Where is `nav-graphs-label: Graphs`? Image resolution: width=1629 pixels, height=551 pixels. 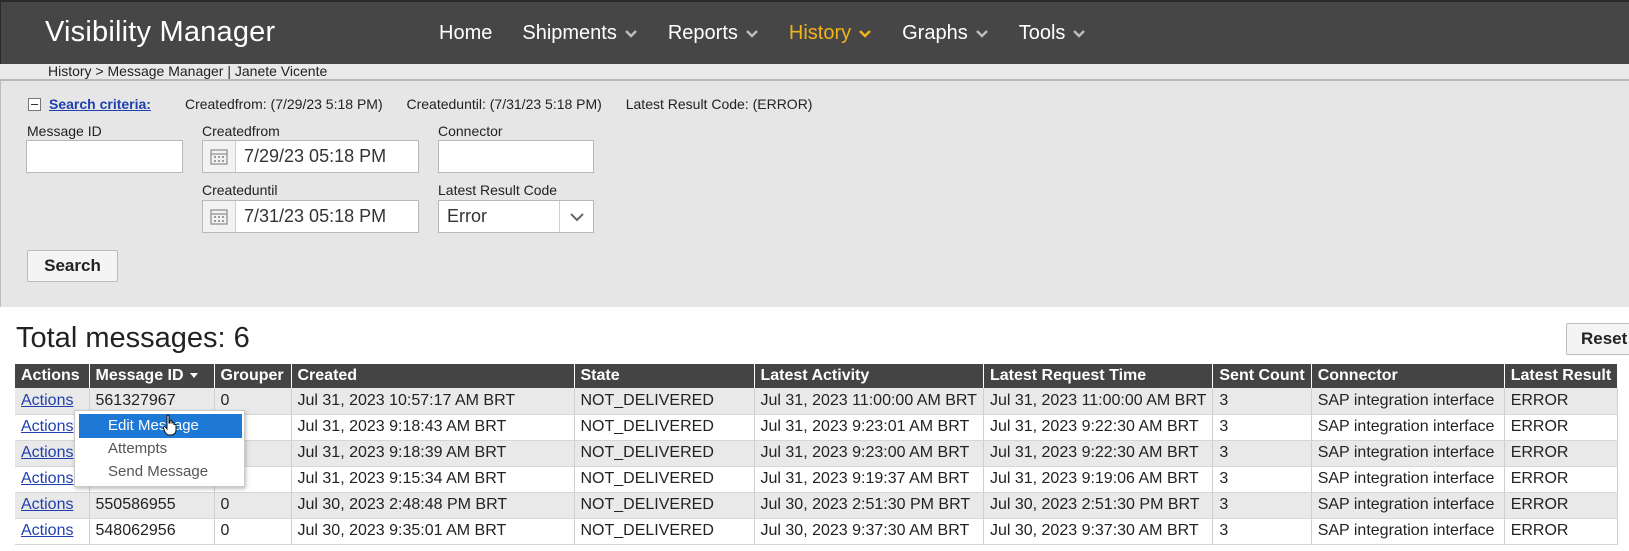 nav-graphs-label: Graphs is located at coordinates (935, 33).